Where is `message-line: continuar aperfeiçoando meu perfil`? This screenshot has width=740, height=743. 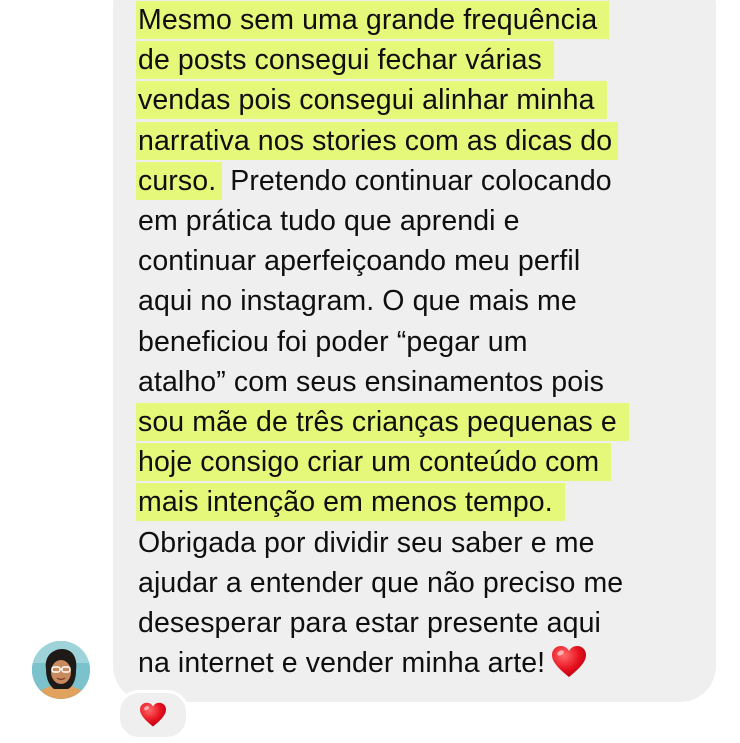
message-line: continuar aperfeiçoando meu perfil is located at coordinates (359, 261).